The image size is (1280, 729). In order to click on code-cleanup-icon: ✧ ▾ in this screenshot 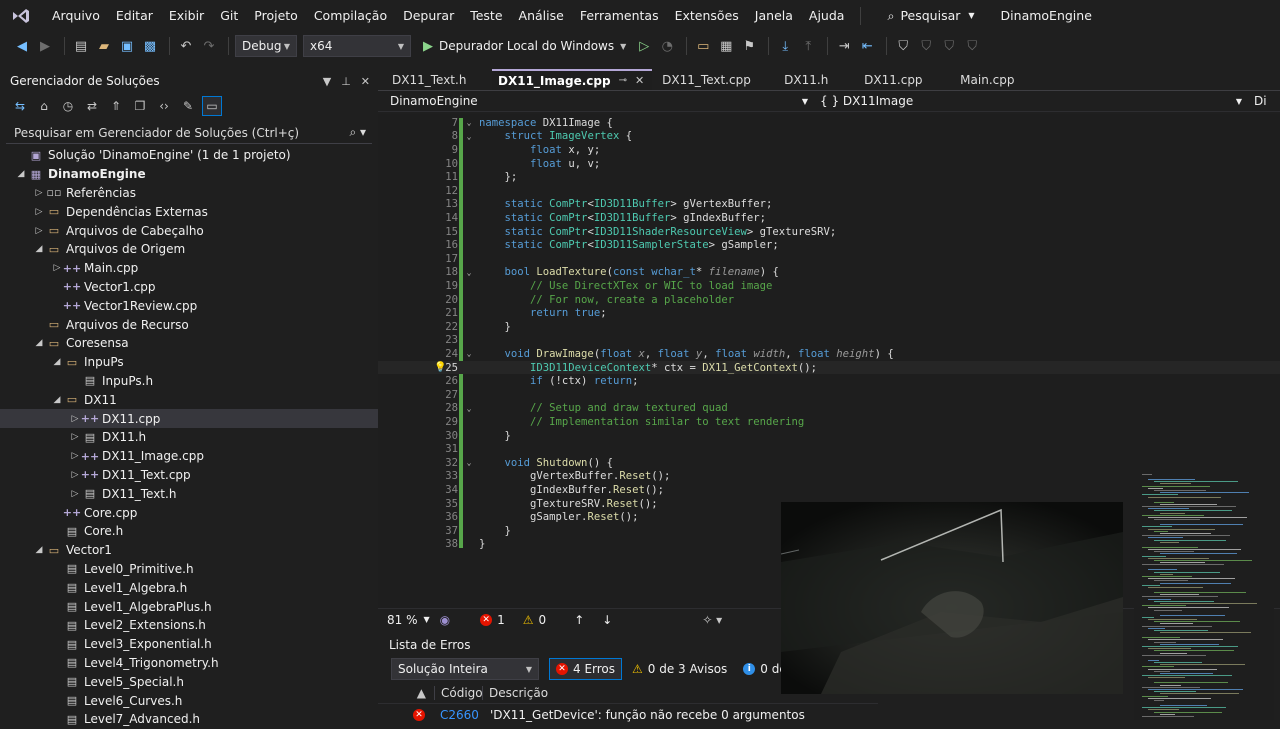, I will do `click(712, 620)`.